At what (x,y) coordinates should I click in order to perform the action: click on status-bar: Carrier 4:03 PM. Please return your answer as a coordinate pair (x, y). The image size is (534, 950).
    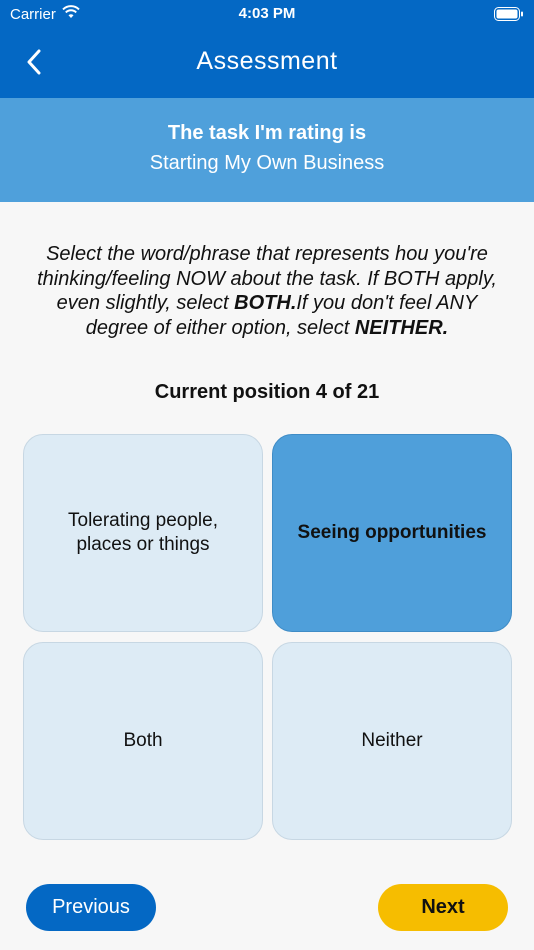
    Looking at the image, I should click on (267, 15).